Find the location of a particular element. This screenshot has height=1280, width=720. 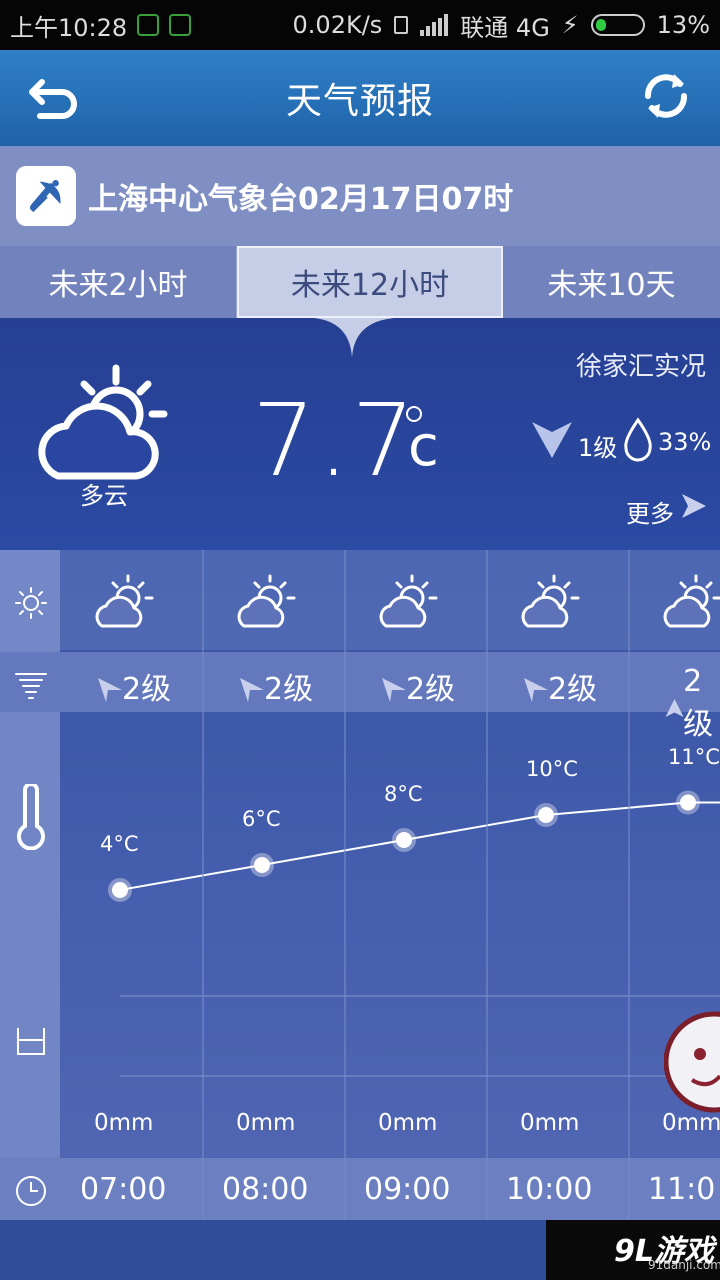

tornado-icon is located at coordinates (31, 686).